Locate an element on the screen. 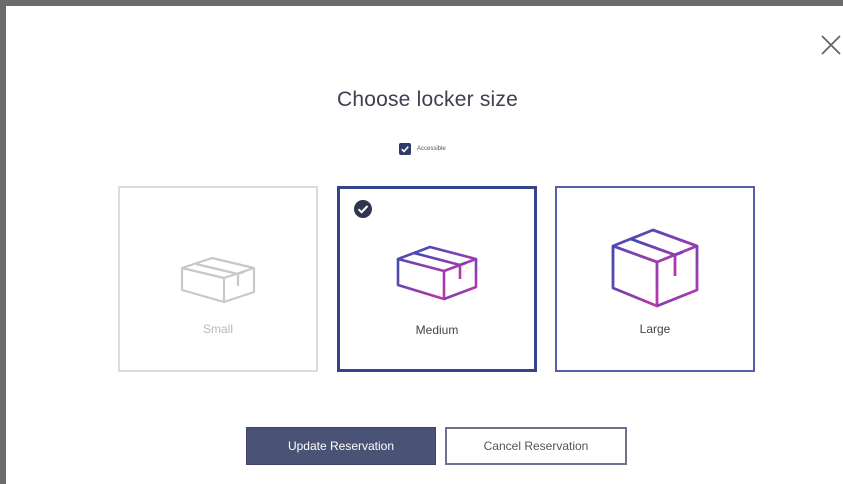 The height and width of the screenshot is (484, 843). size-card-large: Large is located at coordinates (655, 279).